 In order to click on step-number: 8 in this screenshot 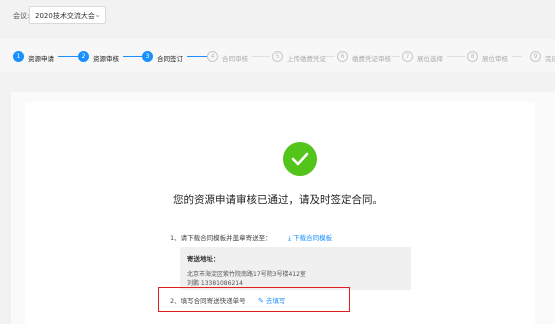, I will do `click(472, 56)`.